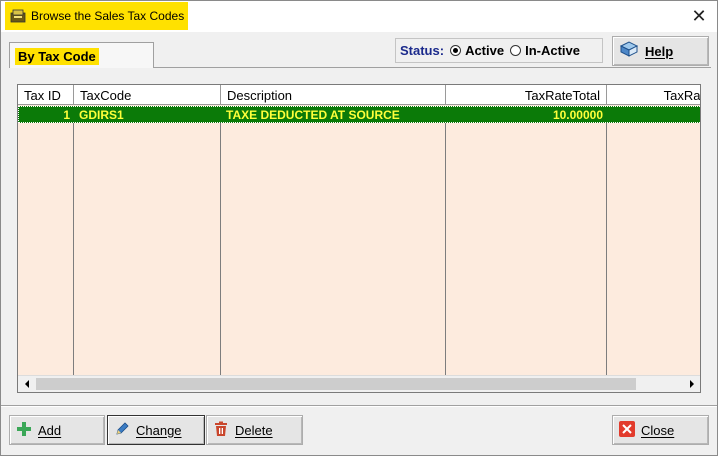 This screenshot has width=718, height=456. Describe the element at coordinates (627, 430) in the screenshot. I see `close-x-icon` at that location.